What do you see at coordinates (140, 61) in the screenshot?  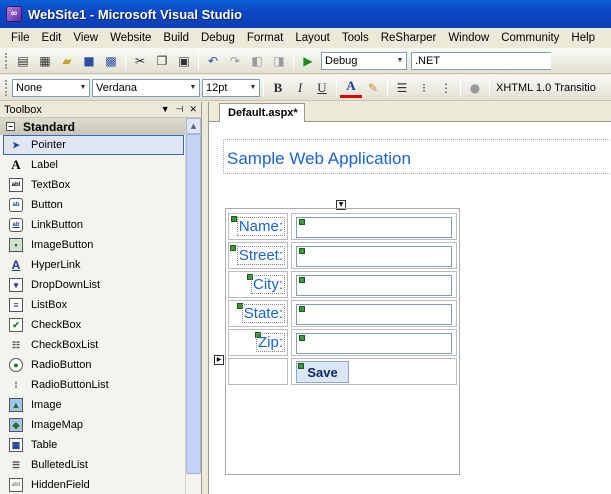 I see `cut-icon: ✂` at bounding box center [140, 61].